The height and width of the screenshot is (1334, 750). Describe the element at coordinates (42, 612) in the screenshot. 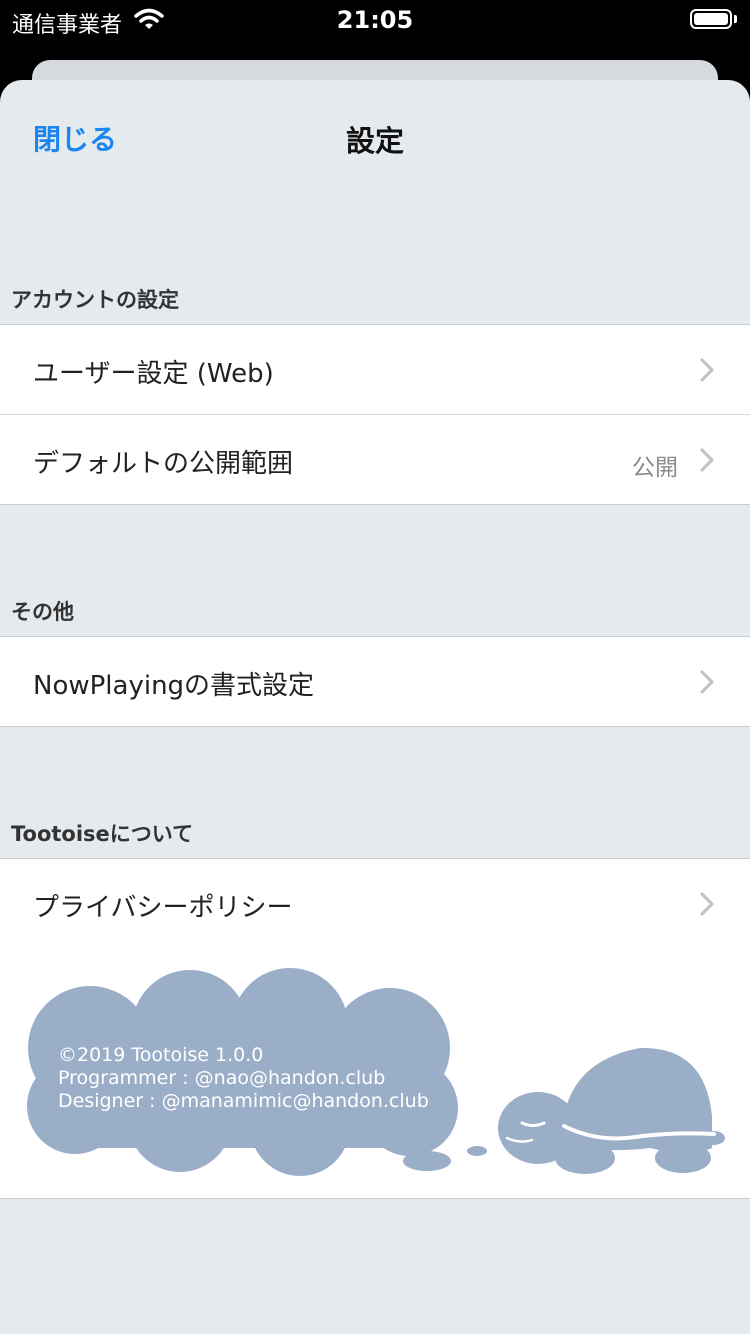

I see `section-header-other: その他` at that location.